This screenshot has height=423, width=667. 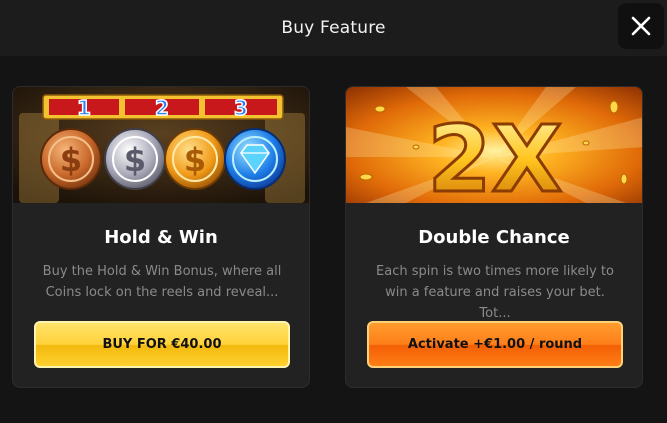 I want to click on banner-number-1: 1, so click(x=84, y=108).